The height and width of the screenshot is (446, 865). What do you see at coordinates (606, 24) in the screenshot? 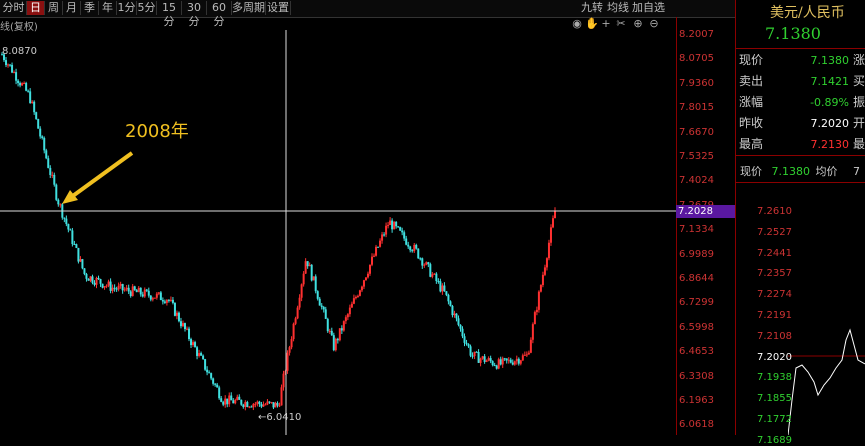
I see `crosshair-icon: +` at bounding box center [606, 24].